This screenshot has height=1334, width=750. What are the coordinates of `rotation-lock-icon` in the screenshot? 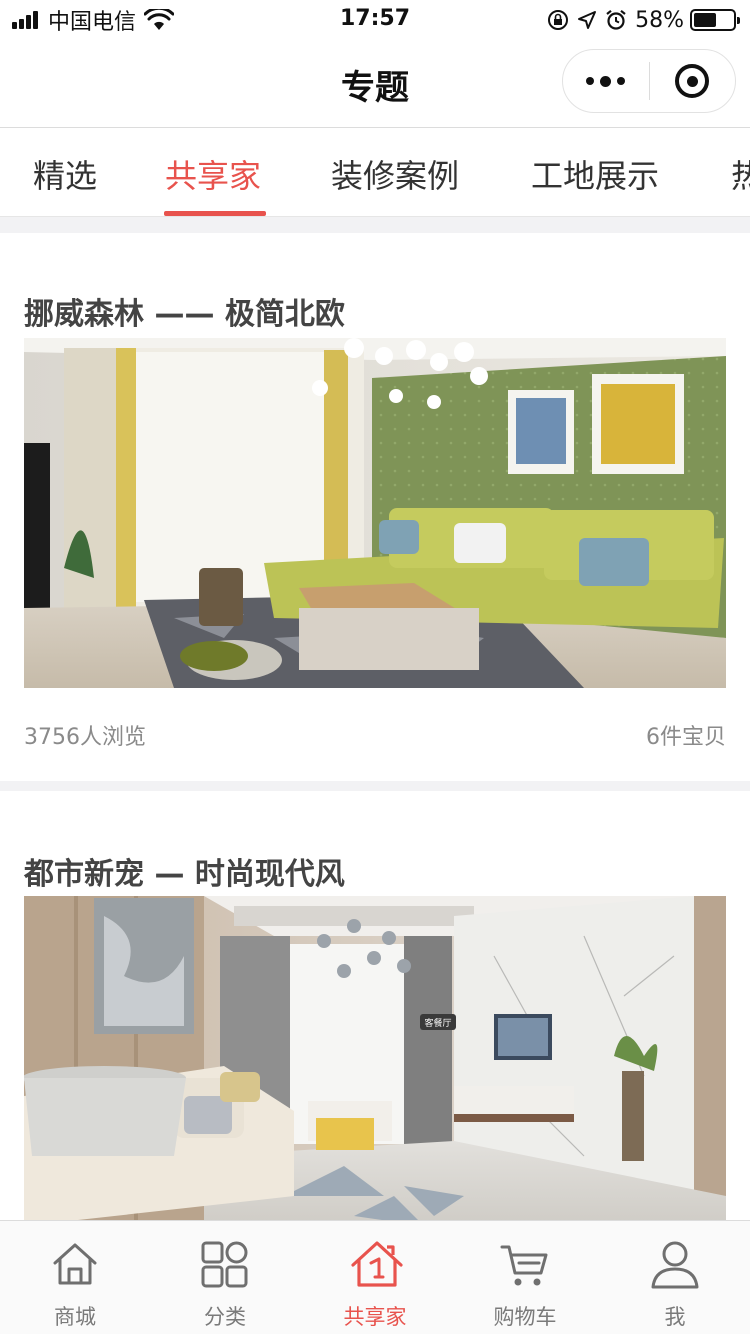 It's located at (558, 20).